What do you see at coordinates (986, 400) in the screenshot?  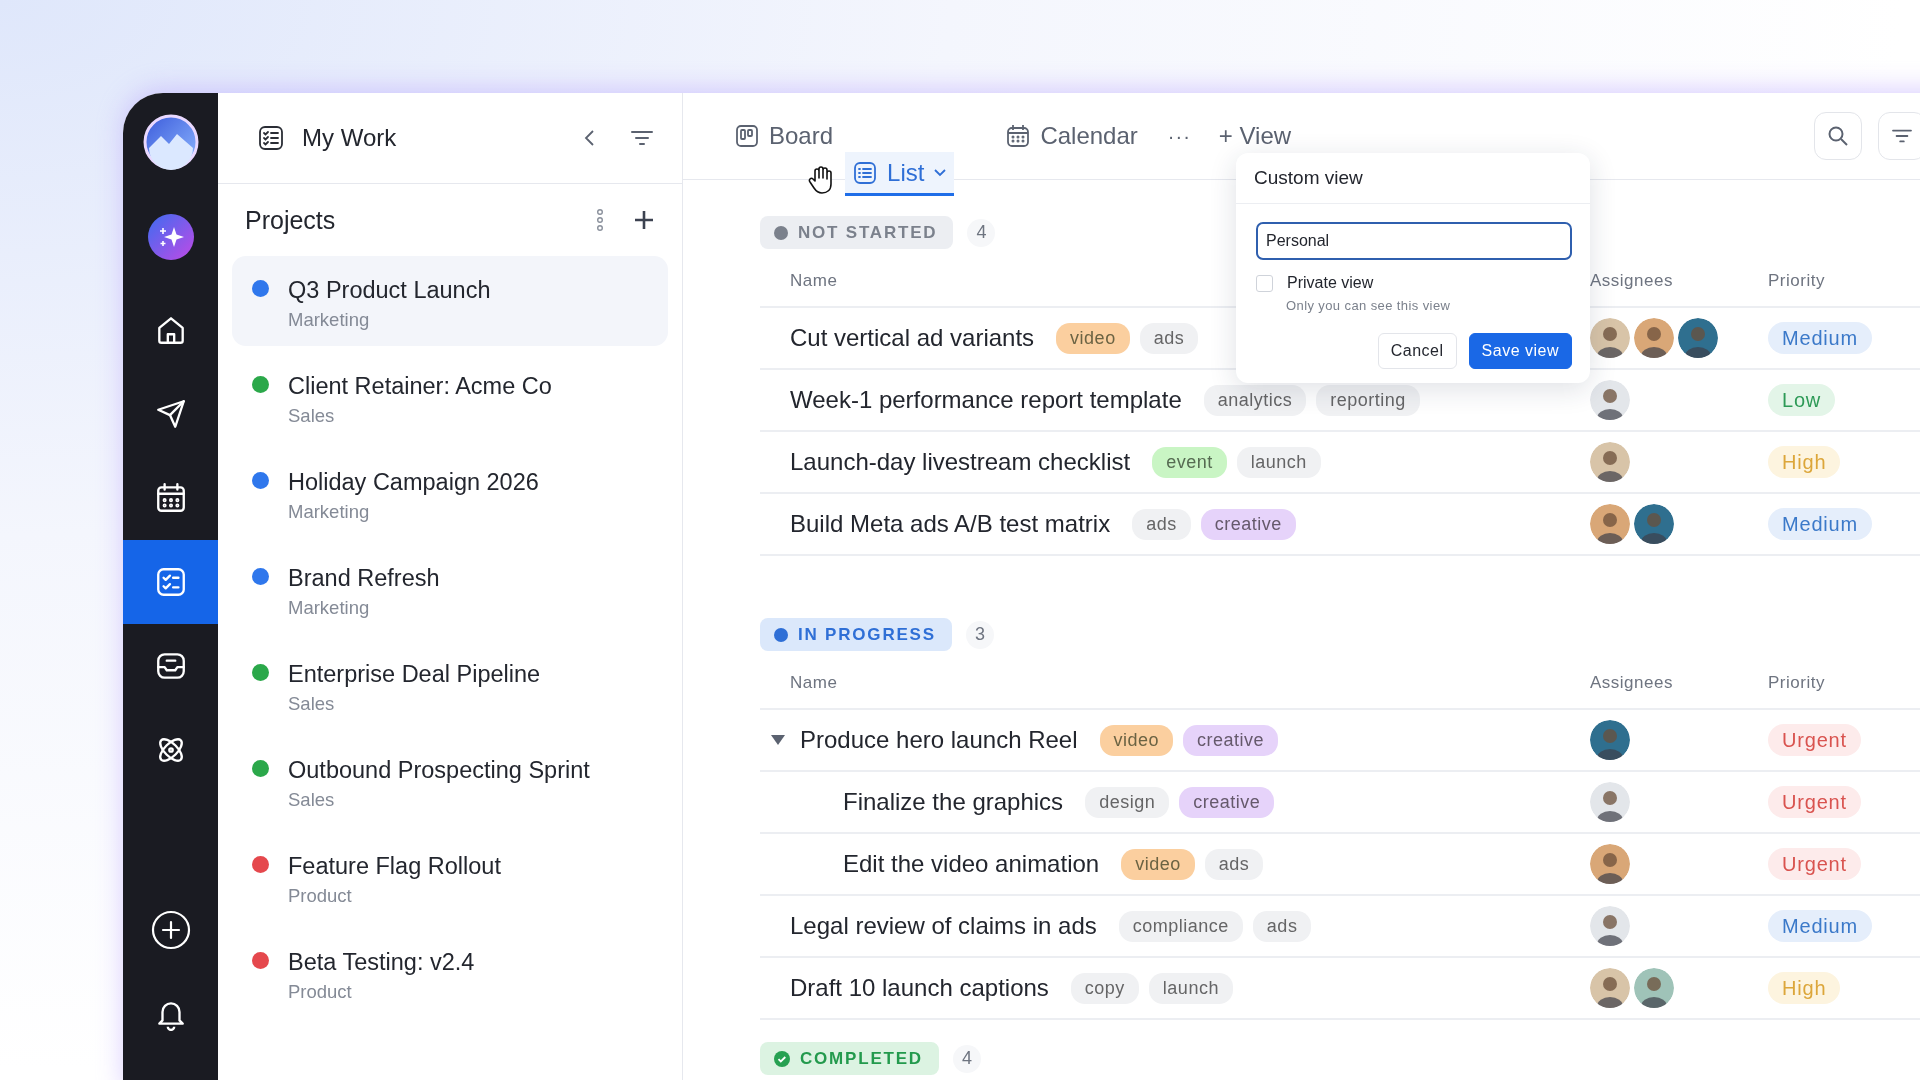 I see `task-name: Week-1 performance report template` at bounding box center [986, 400].